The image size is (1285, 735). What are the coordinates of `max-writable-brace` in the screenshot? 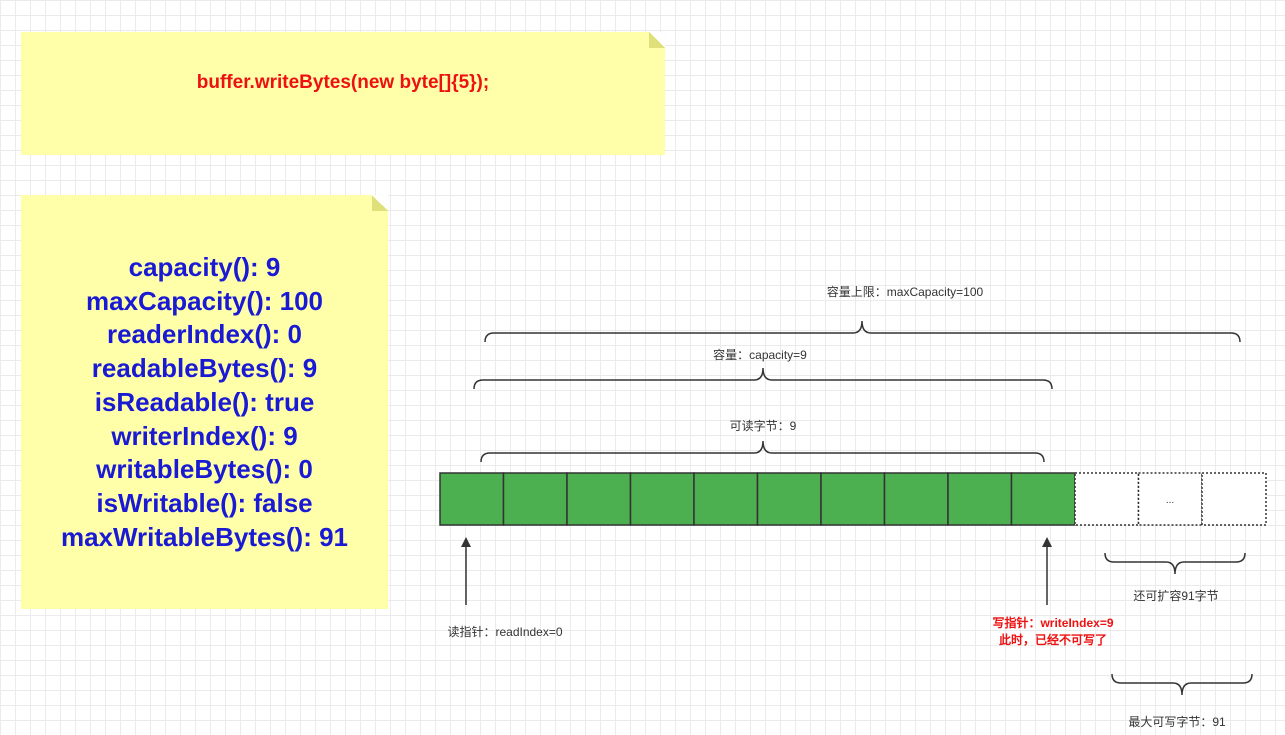 It's located at (1182, 684).